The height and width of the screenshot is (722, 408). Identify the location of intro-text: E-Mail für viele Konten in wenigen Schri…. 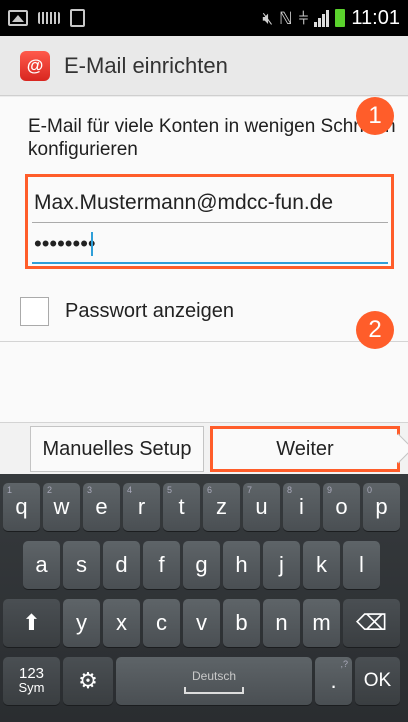
(212, 138).